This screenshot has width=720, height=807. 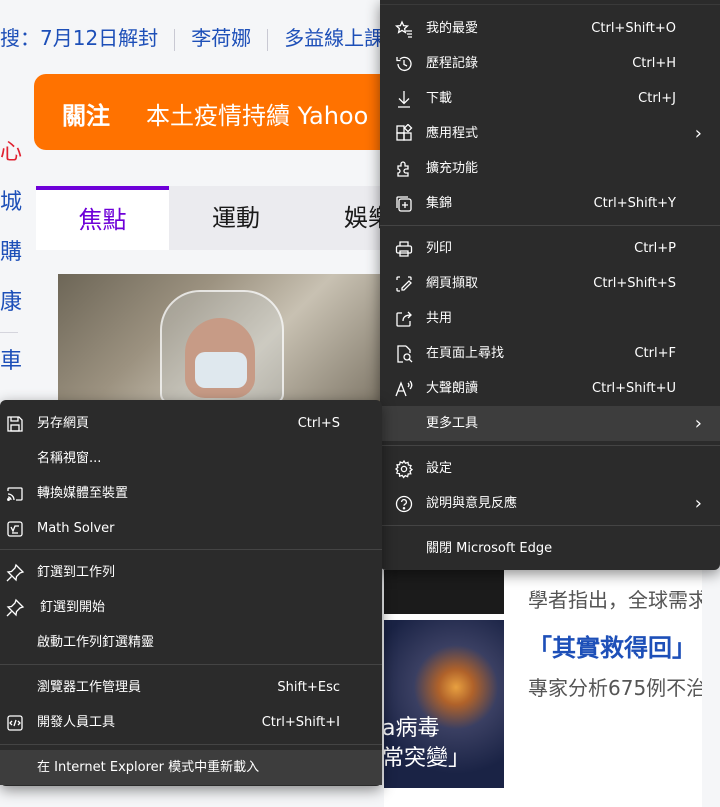 What do you see at coordinates (191, 642) in the screenshot?
I see `menu-item-taskbar-pin-wizard: 啟動工作列釘選精靈` at bounding box center [191, 642].